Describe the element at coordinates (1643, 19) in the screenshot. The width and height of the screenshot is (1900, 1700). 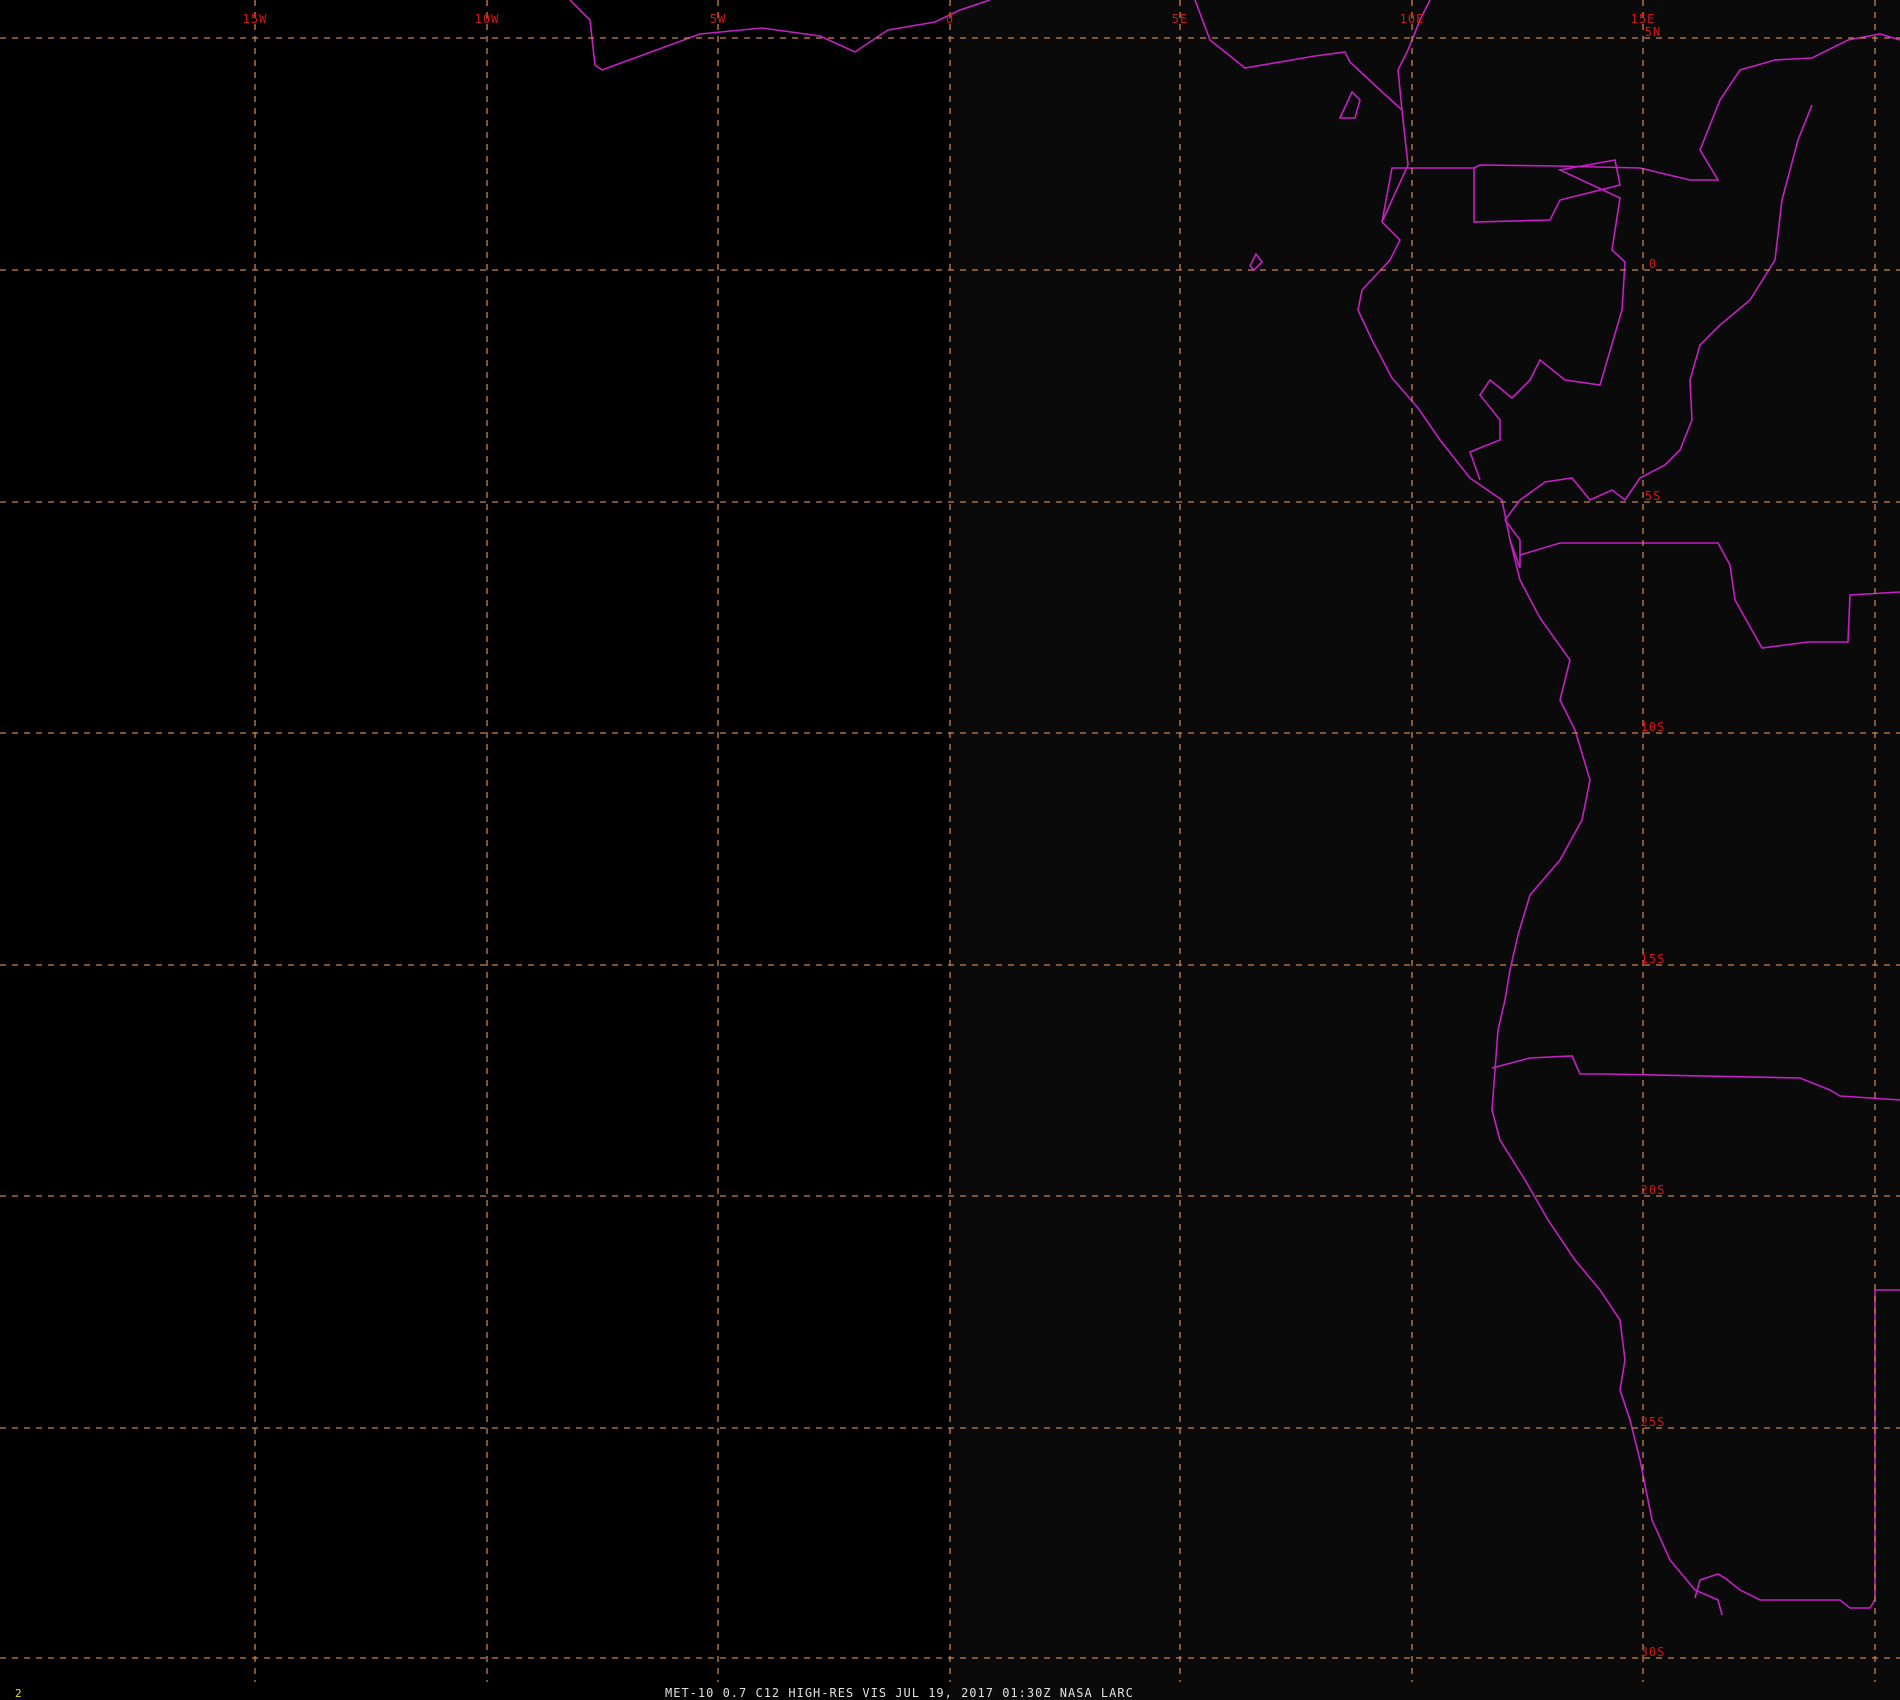
I see `longitude-label: 15E` at that location.